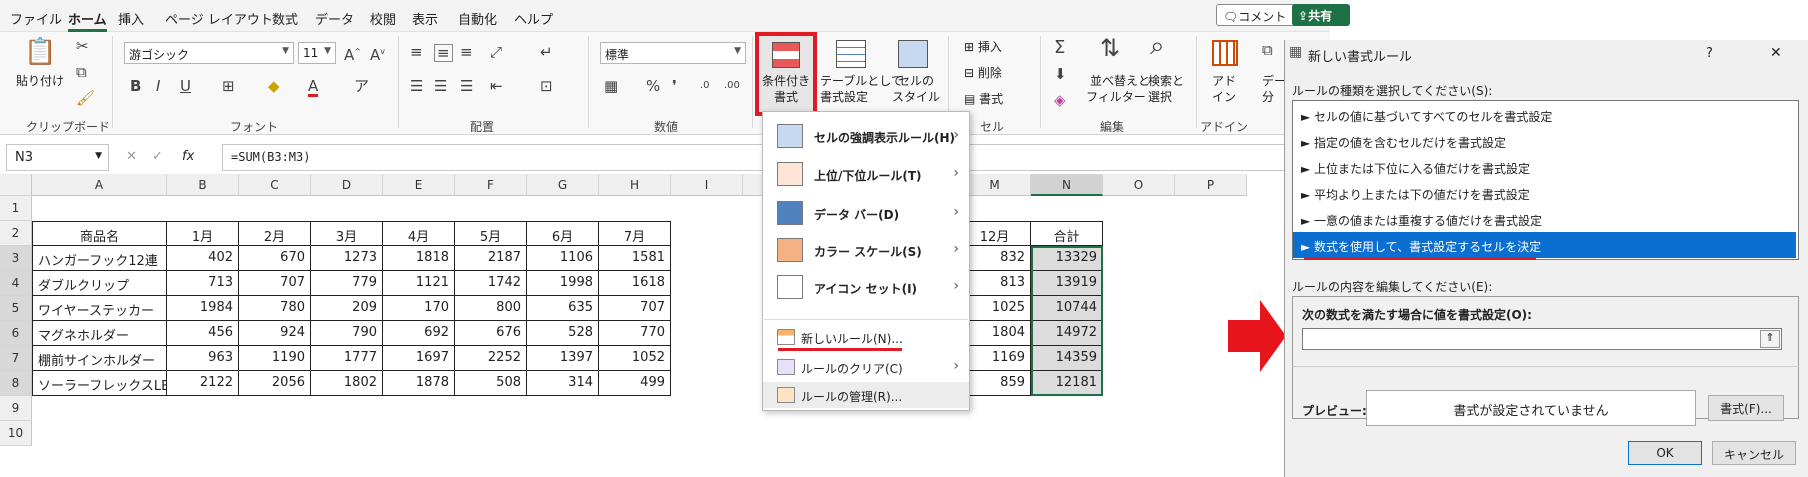  I want to click on select-all-corner, so click(16, 185).